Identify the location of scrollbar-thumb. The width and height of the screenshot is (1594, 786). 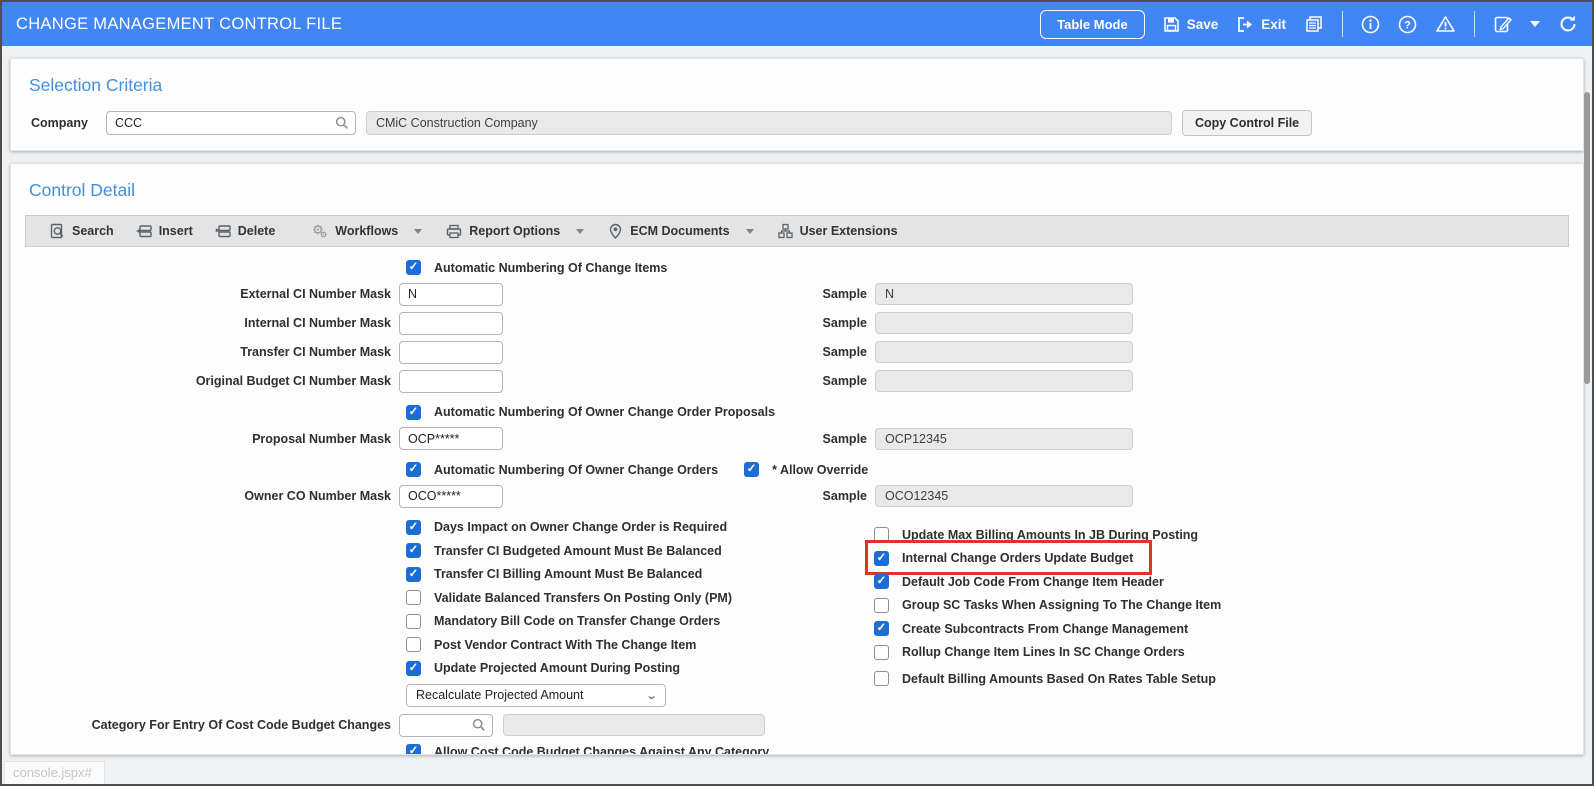
(1587, 238).